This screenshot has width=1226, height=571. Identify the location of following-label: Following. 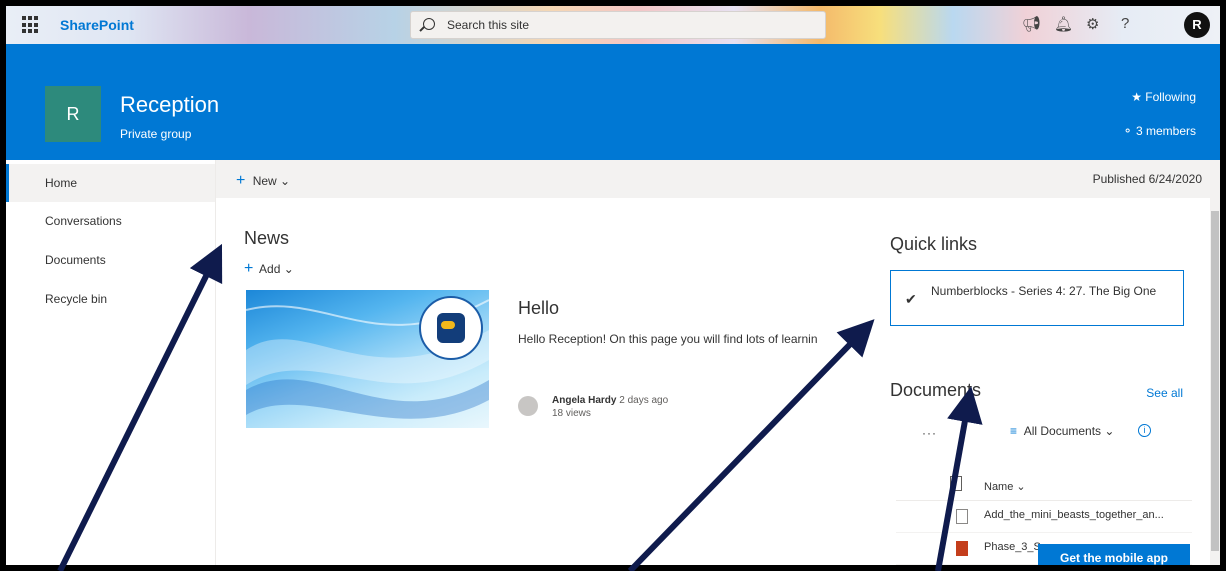
(1170, 97).